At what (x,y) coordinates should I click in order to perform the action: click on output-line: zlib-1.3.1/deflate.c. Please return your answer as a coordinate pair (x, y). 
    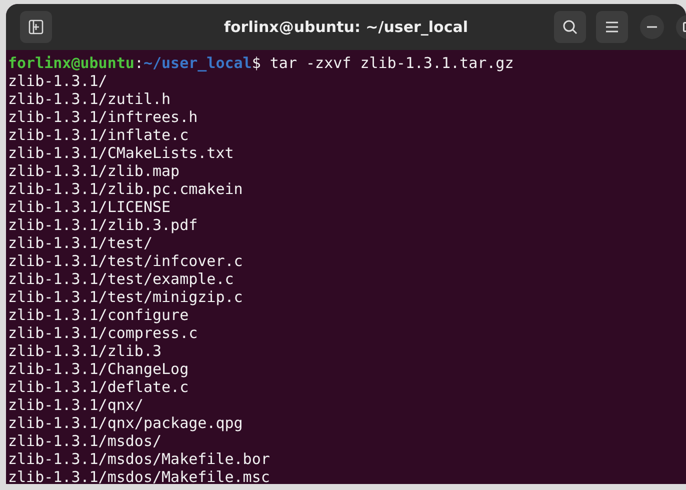
    Looking at the image, I should click on (98, 387).